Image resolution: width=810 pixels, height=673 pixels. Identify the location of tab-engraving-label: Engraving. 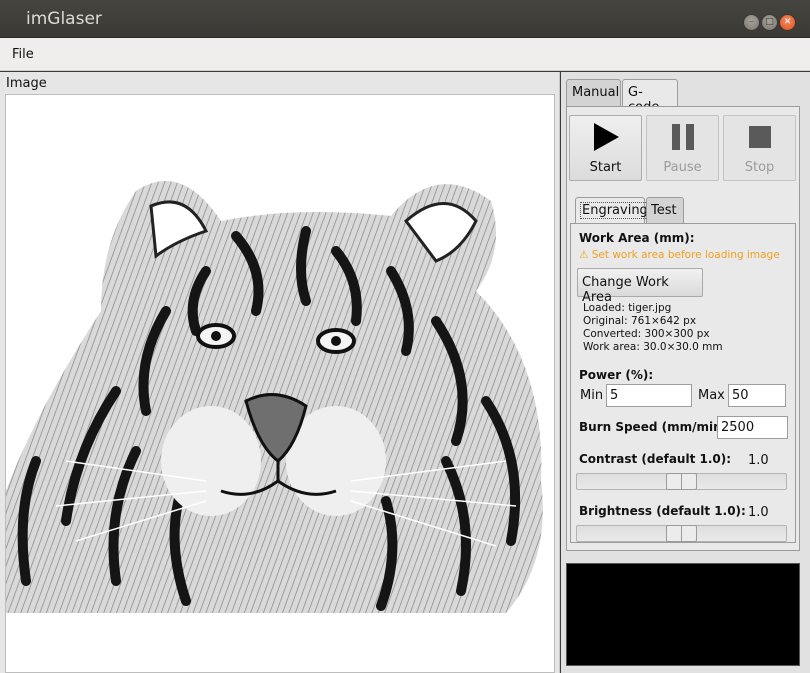
(615, 210).